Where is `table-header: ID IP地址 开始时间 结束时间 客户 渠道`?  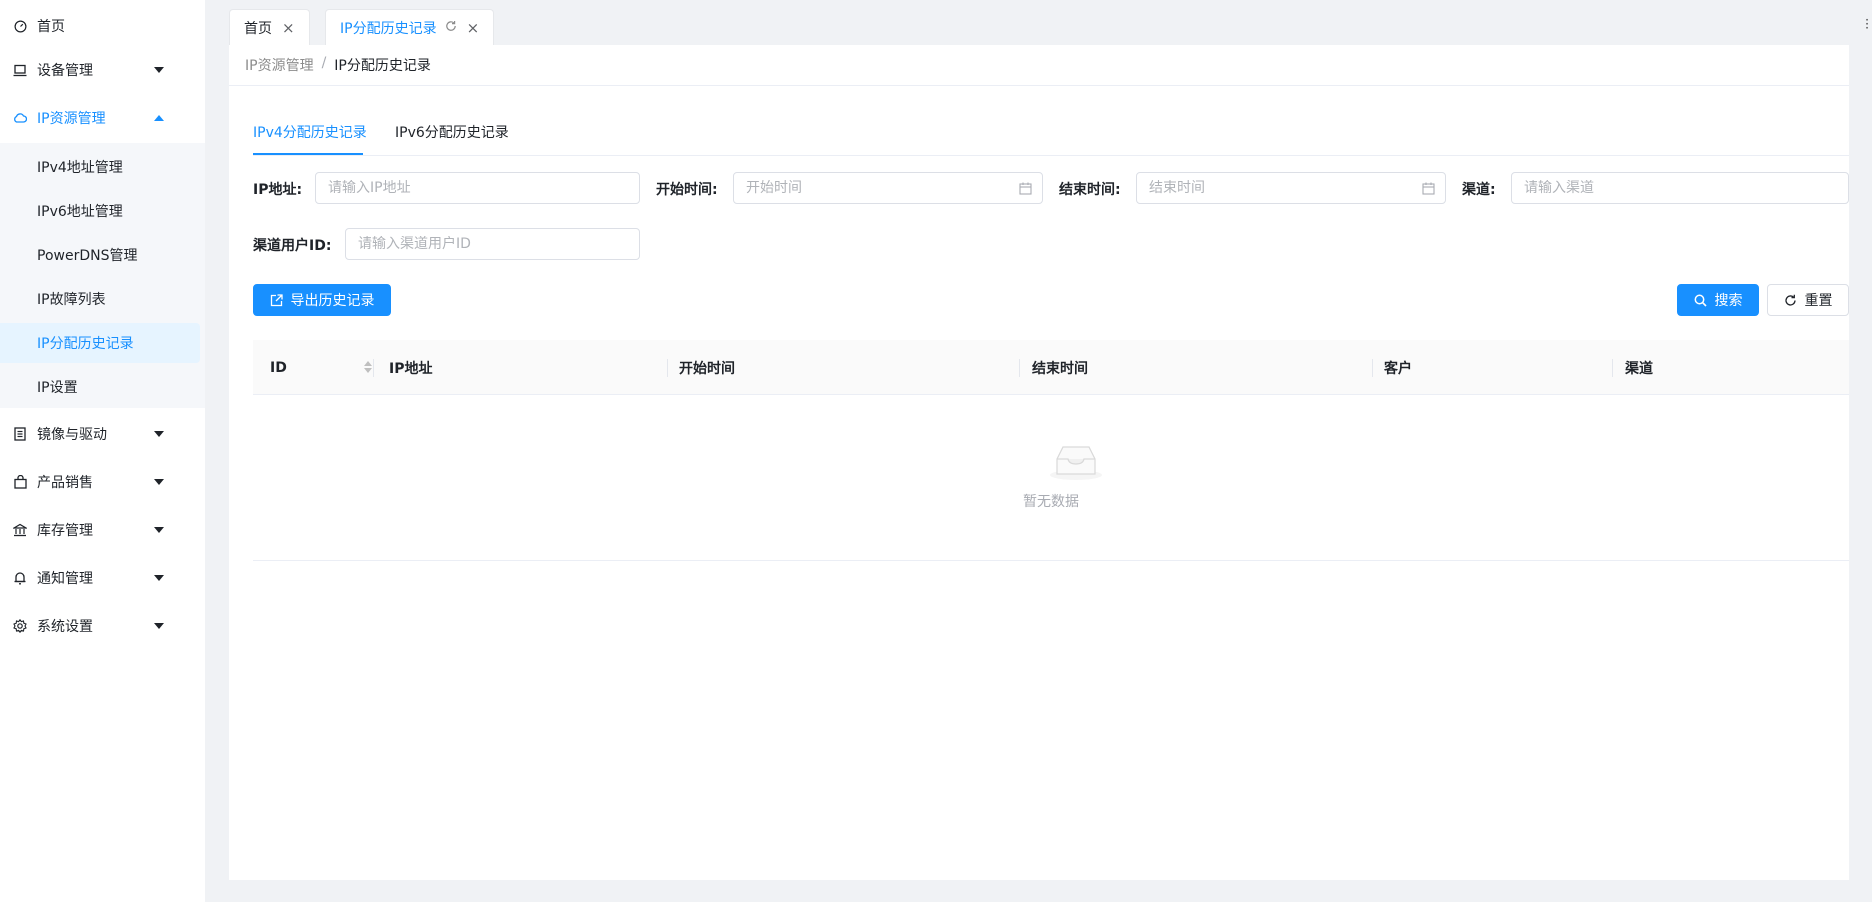 table-header: ID IP地址 开始时间 结束时间 客户 渠道 is located at coordinates (1051, 367).